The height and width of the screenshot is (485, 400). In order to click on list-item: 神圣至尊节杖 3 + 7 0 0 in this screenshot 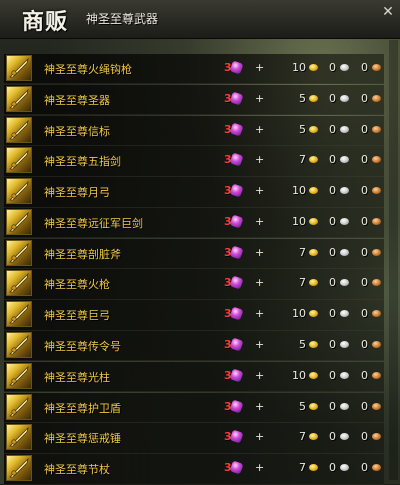, I will do `click(194, 469)`.